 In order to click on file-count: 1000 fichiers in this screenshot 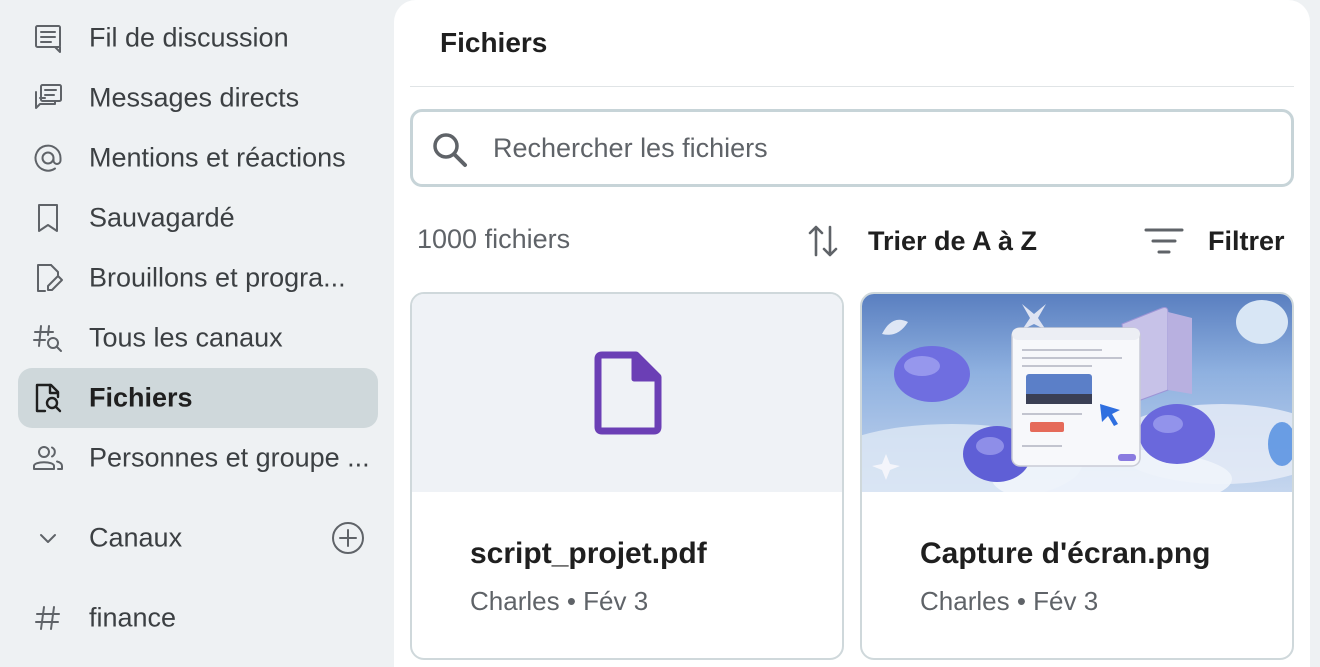, I will do `click(494, 239)`.